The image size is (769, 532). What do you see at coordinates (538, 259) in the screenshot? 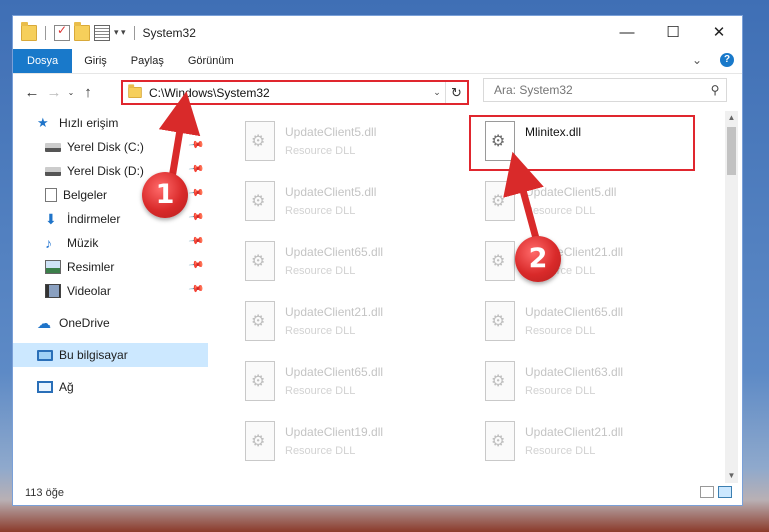
I see `callout-badge-2: 2` at bounding box center [538, 259].